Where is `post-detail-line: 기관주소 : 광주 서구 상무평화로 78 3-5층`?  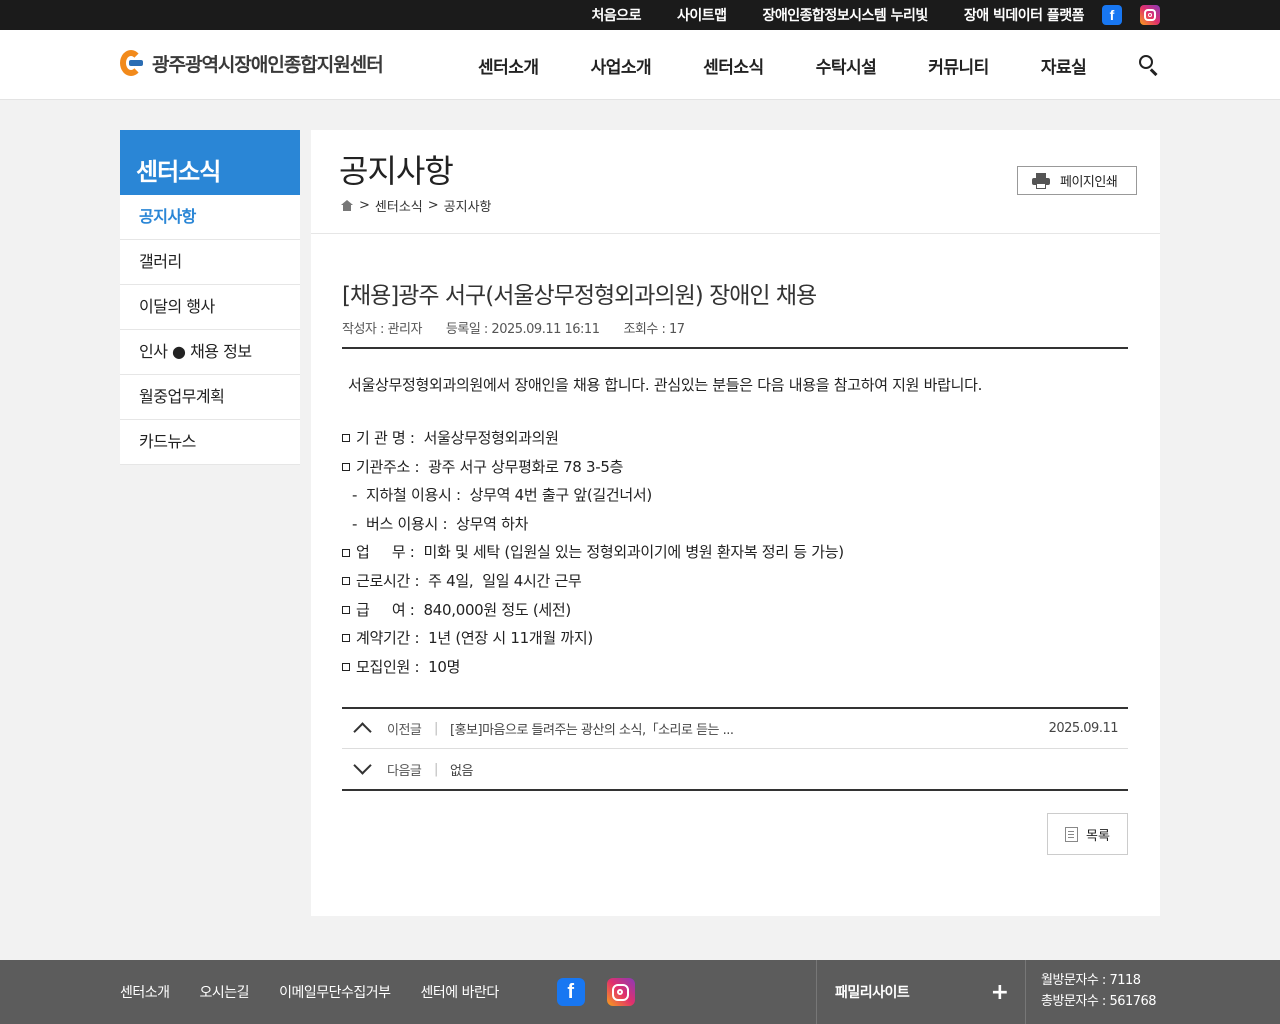
post-detail-line: 기관주소 : 광주 서구 상무평화로 78 3-5층 is located at coordinates (735, 467).